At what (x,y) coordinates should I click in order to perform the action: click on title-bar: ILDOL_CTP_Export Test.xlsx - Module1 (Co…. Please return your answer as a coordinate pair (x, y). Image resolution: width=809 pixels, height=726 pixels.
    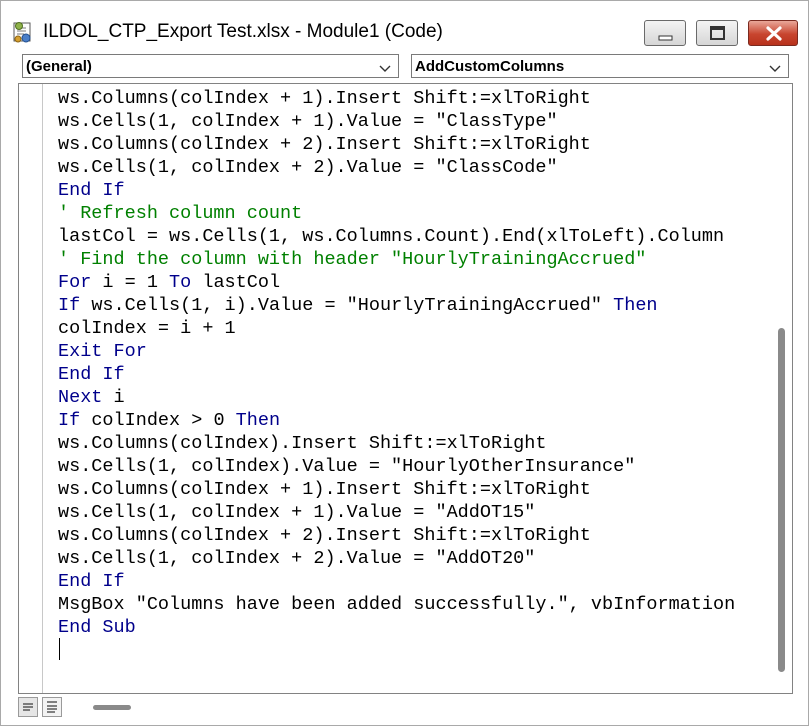
    Looking at the image, I should click on (404, 26).